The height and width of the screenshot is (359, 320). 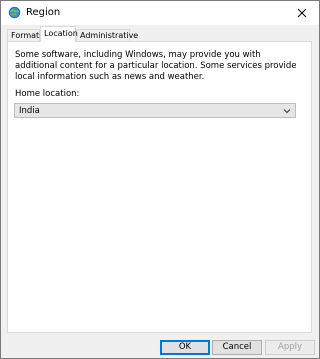 I want to click on home-location-label: Home location:, so click(x=47, y=94).